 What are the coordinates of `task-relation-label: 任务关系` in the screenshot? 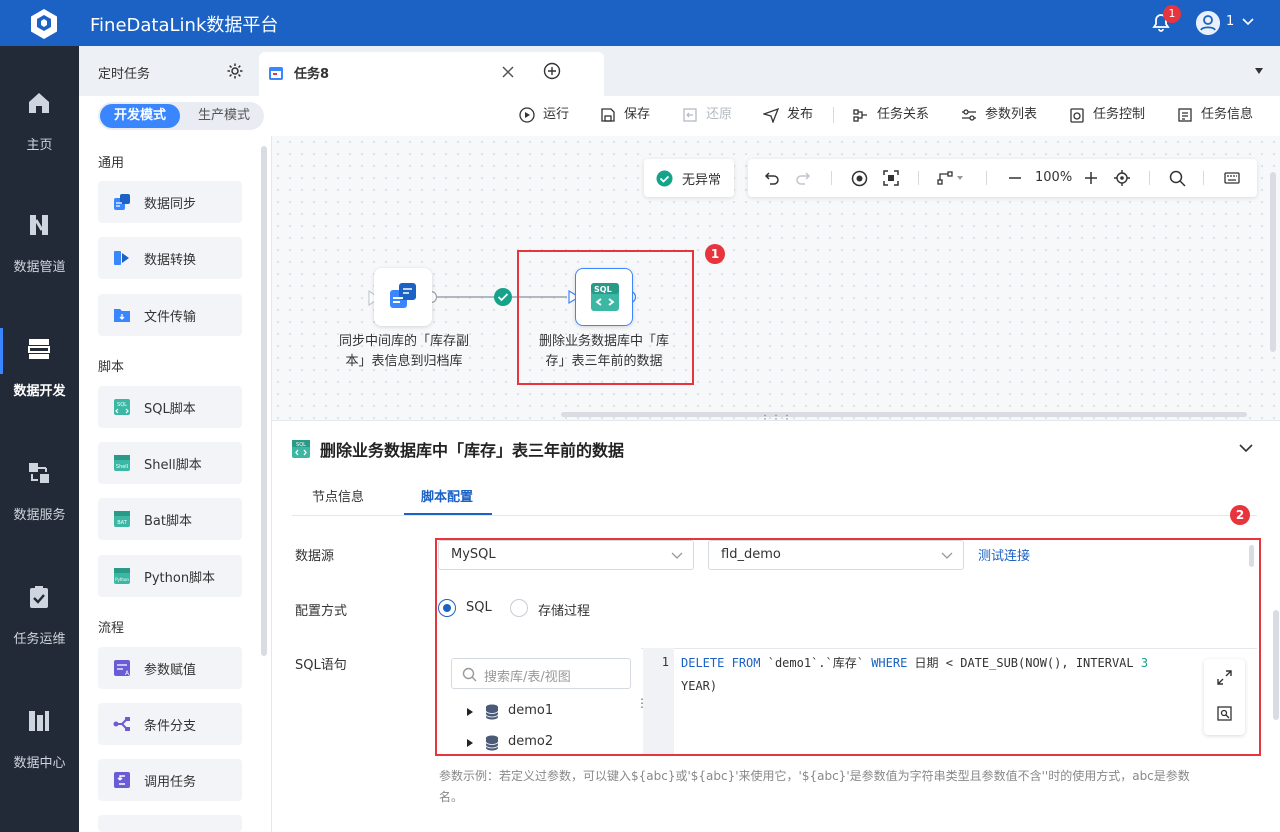 It's located at (903, 114).